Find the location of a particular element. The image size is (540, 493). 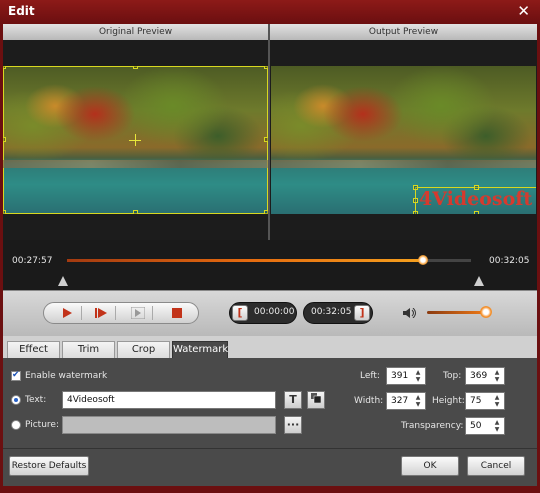

original-preview-label: Original Preview is located at coordinates (135, 32).